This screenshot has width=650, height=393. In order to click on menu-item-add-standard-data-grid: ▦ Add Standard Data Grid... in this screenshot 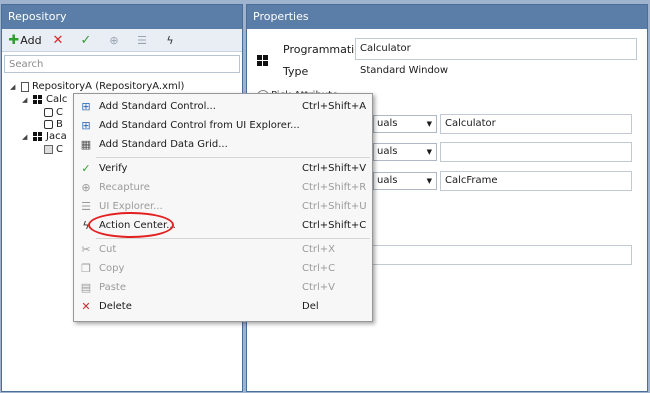, I will do `click(223, 144)`.